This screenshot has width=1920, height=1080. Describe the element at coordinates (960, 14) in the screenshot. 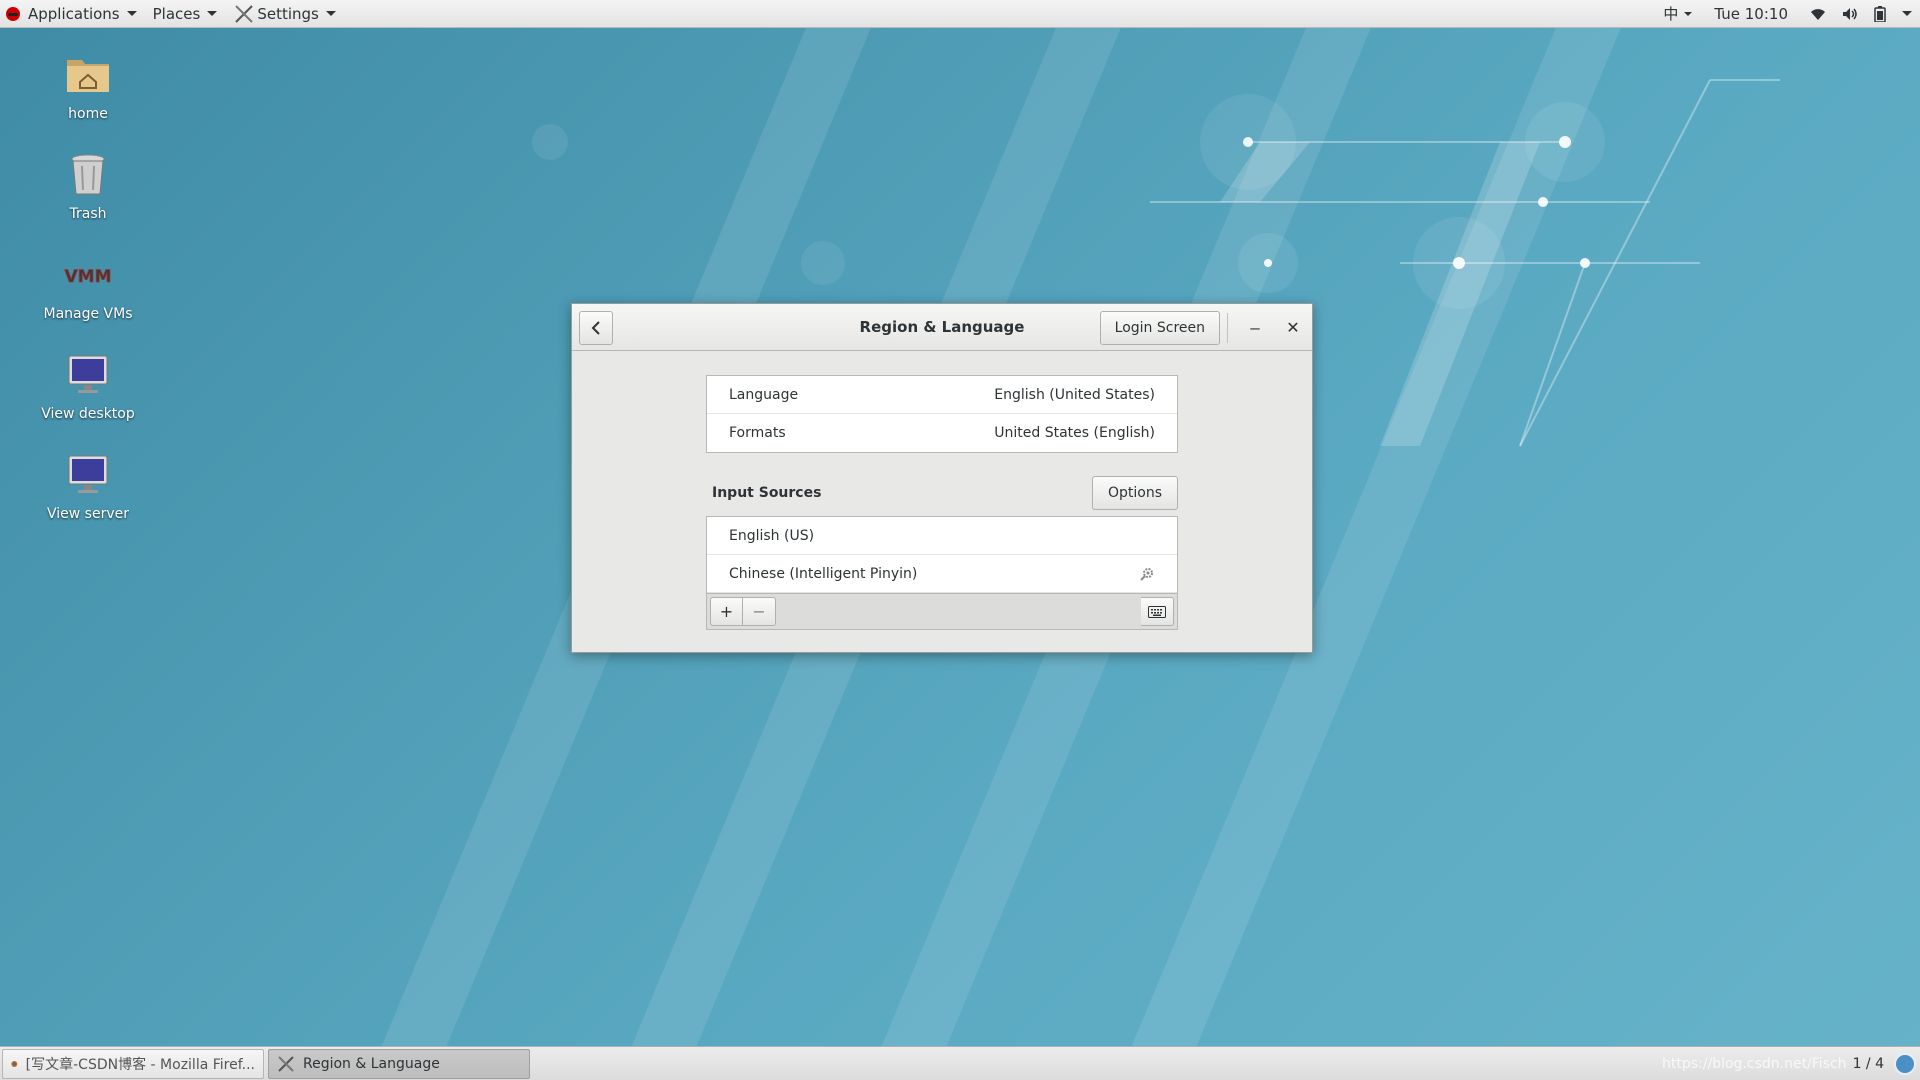

I see `top-bar: Applications Places Settings 中 Tue 10:10` at that location.